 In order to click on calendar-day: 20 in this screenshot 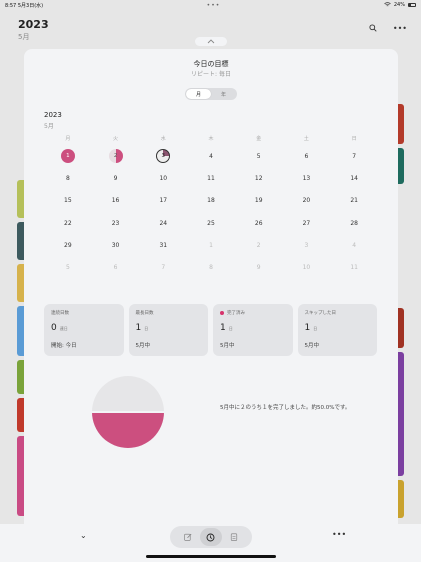, I will do `click(307, 201)`.